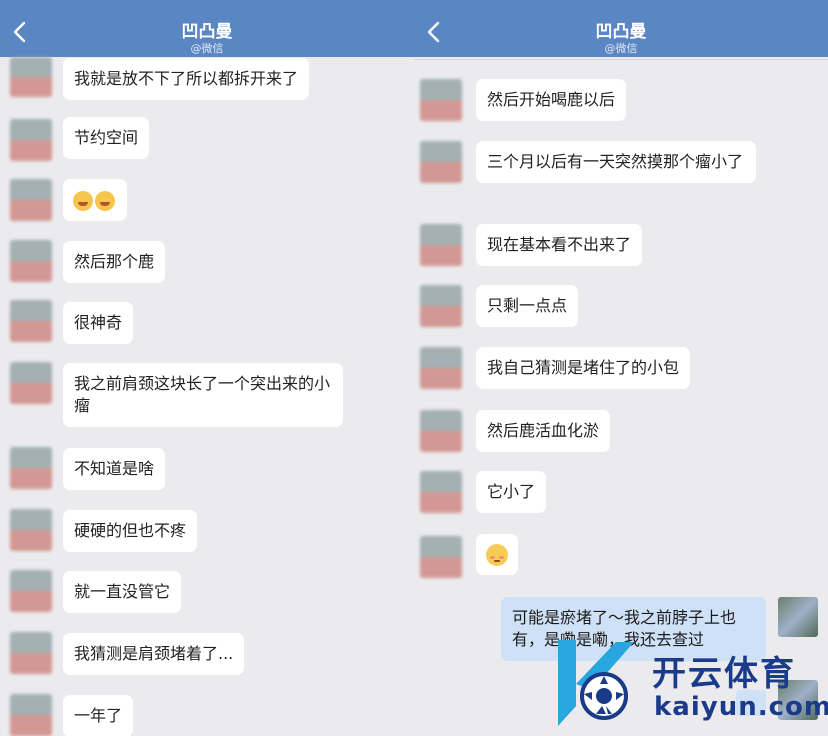 Image resolution: width=828 pixels, height=736 pixels. Describe the element at coordinates (186, 79) in the screenshot. I see `message-bubble: 我就是放不下了所以都拆开来了` at that location.